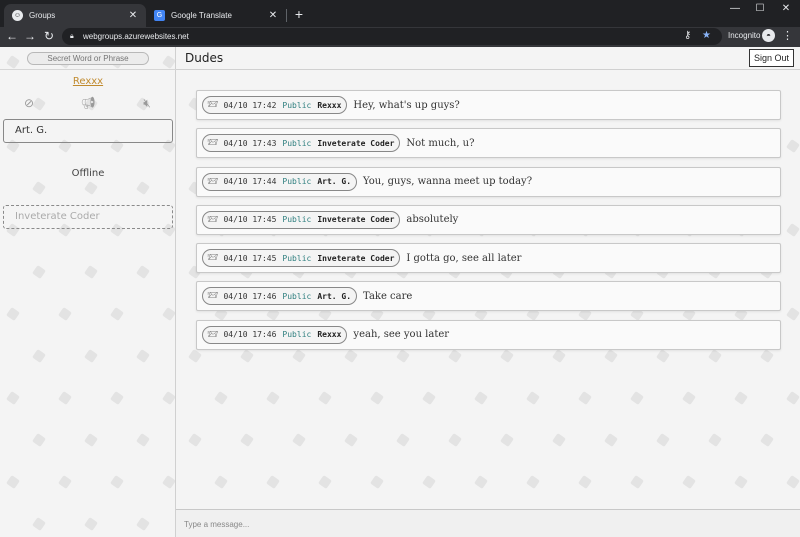 This screenshot has height=537, width=800. Describe the element at coordinates (488, 58) in the screenshot. I see `chat-header: Dudes Sign Out` at that location.